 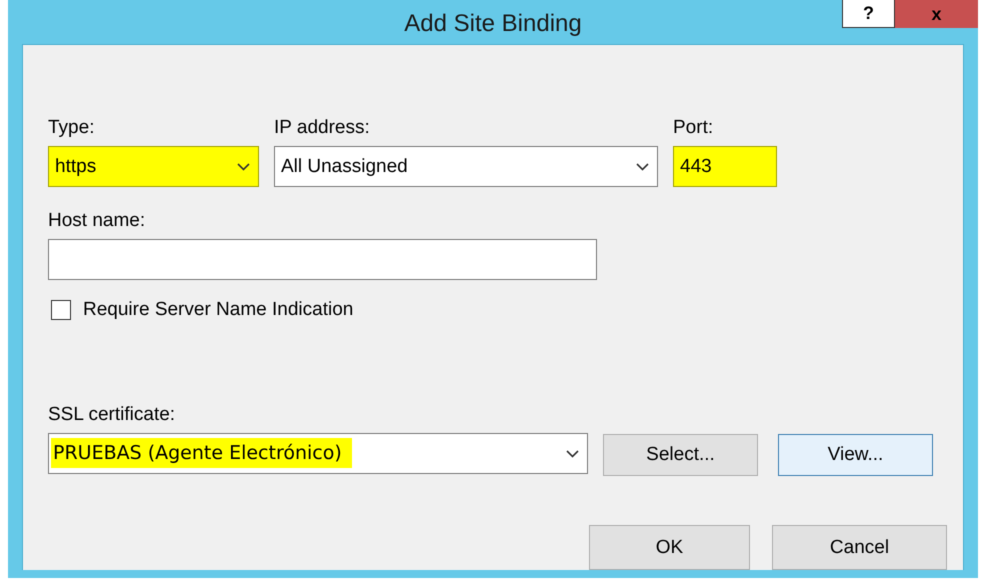 I want to click on field-label: Type:, so click(x=72, y=128).